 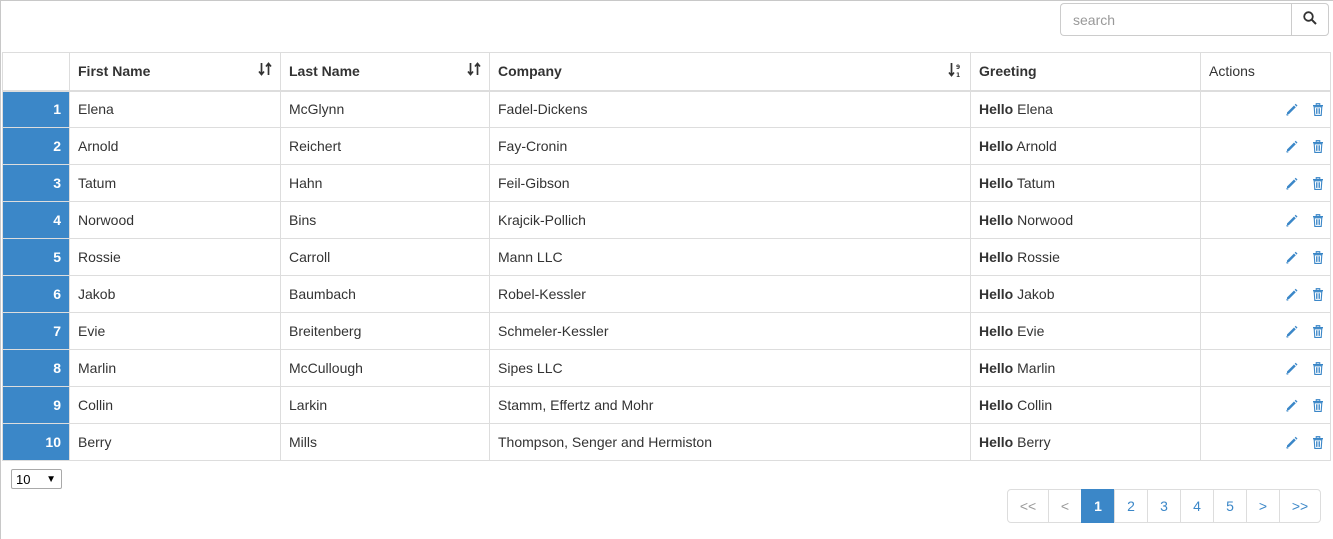 What do you see at coordinates (1028, 506) in the screenshot?
I see `pagination-first-button: <<` at bounding box center [1028, 506].